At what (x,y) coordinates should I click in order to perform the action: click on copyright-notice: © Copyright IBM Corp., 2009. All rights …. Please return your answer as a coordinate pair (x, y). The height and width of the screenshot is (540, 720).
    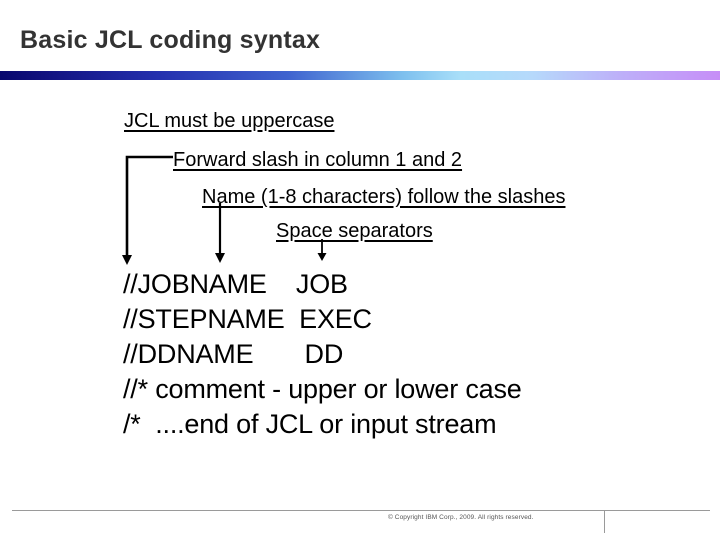
    Looking at the image, I should click on (461, 517).